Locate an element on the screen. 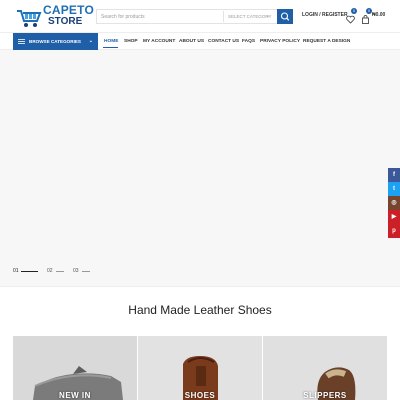 Image resolution: width=400 pixels, height=400 pixels. search-input is located at coordinates (160, 16).